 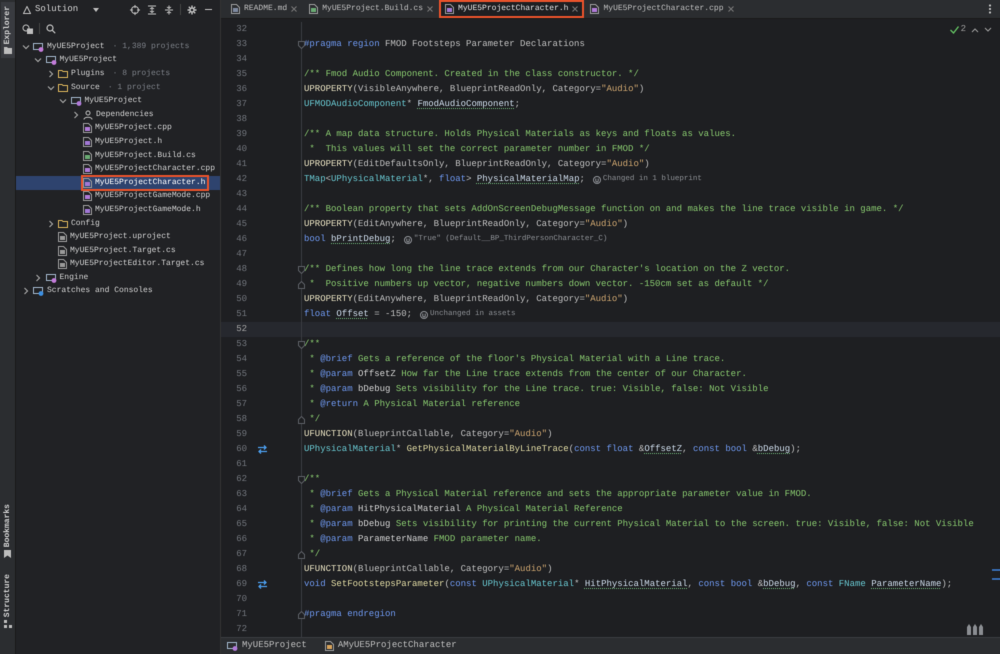 What do you see at coordinates (604, 209) in the screenshot?
I see `code-line: /** Boolean property that sets AddOnScreenDebugMessage function on and makes the line trace visible in game. */` at bounding box center [604, 209].